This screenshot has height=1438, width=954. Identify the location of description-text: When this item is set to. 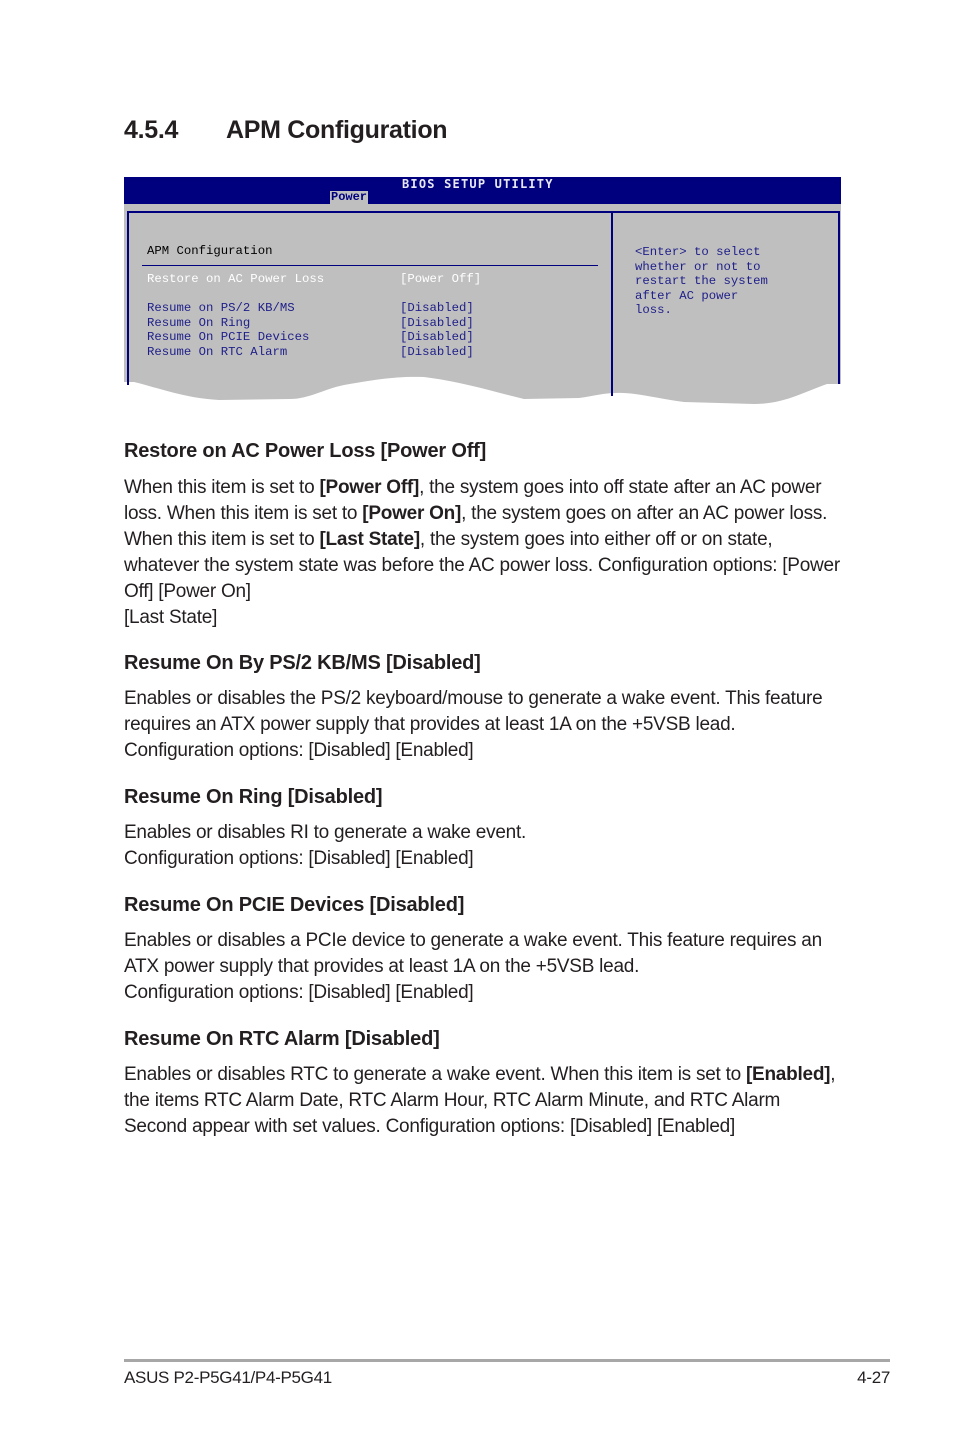
(222, 487).